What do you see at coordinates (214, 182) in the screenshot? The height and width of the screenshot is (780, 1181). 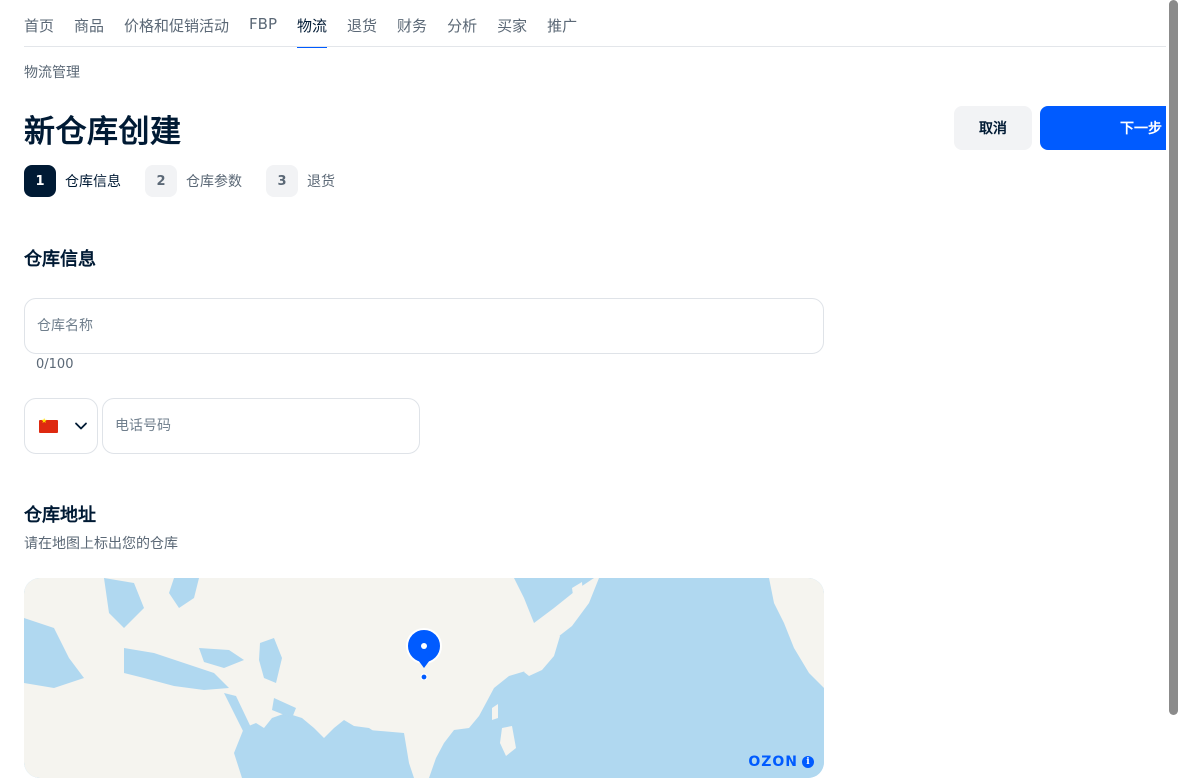 I see `step-label: 仓库参数` at bounding box center [214, 182].